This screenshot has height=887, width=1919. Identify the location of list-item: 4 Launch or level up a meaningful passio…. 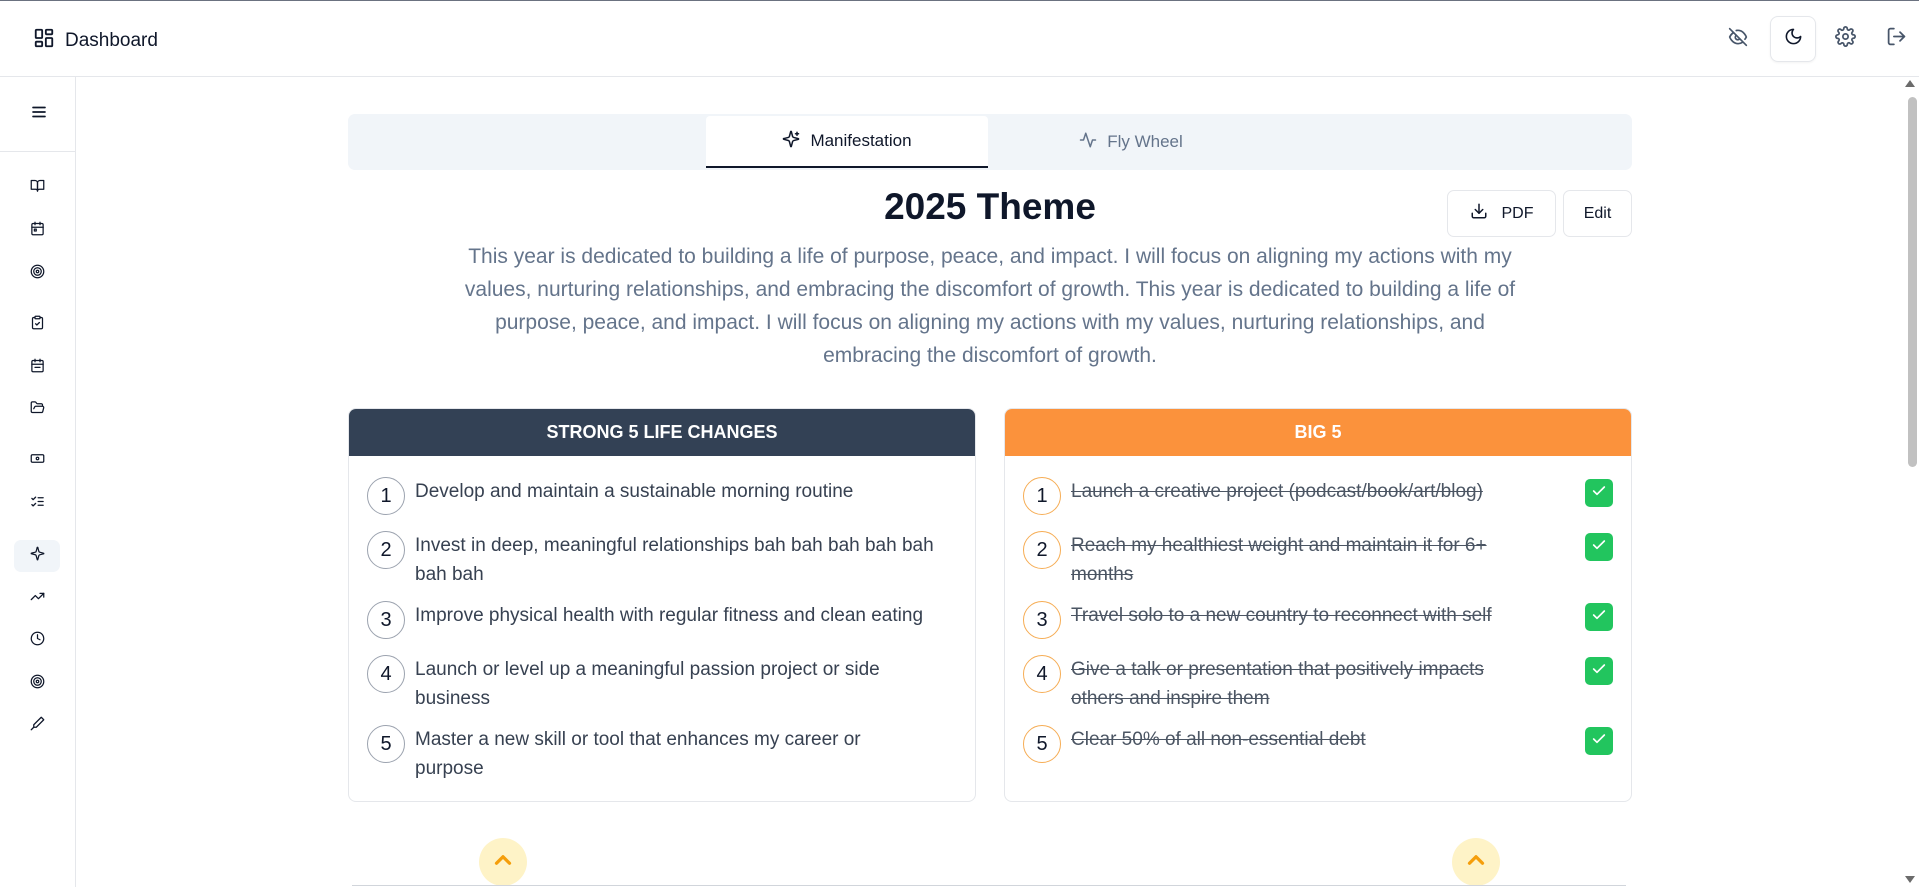
(662, 684).